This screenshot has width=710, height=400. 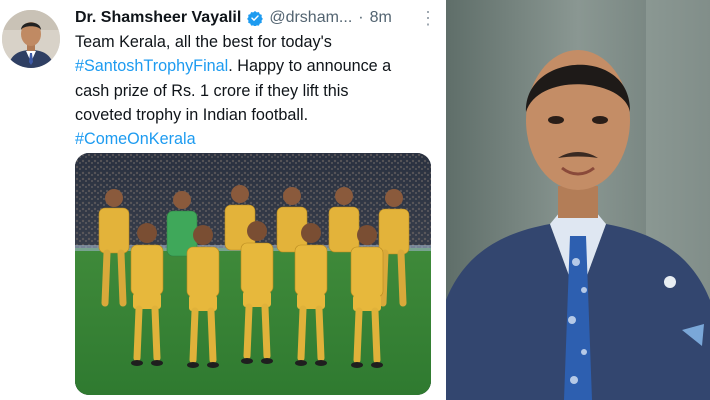 What do you see at coordinates (428, 18) in the screenshot?
I see `more-vertical-icon: ⋮` at bounding box center [428, 18].